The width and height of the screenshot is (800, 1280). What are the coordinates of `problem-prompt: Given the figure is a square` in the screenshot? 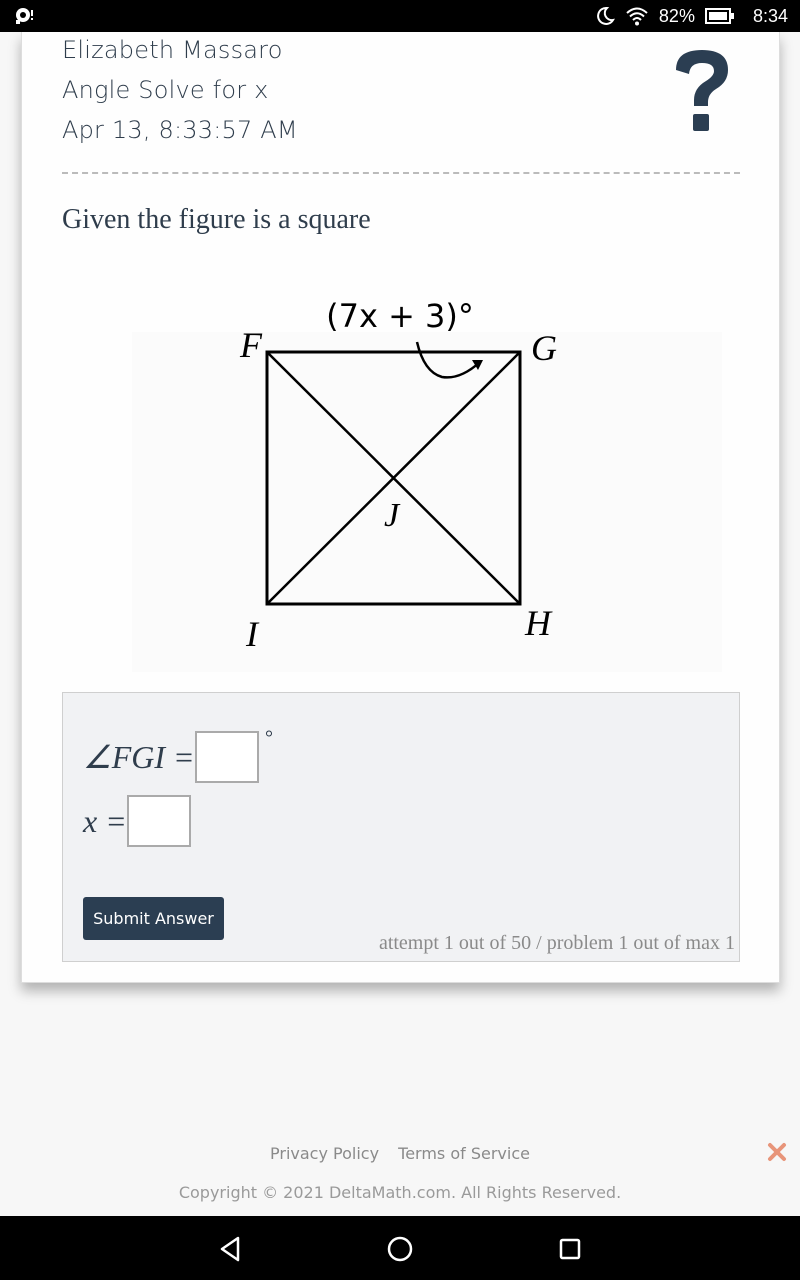 It's located at (216, 219).